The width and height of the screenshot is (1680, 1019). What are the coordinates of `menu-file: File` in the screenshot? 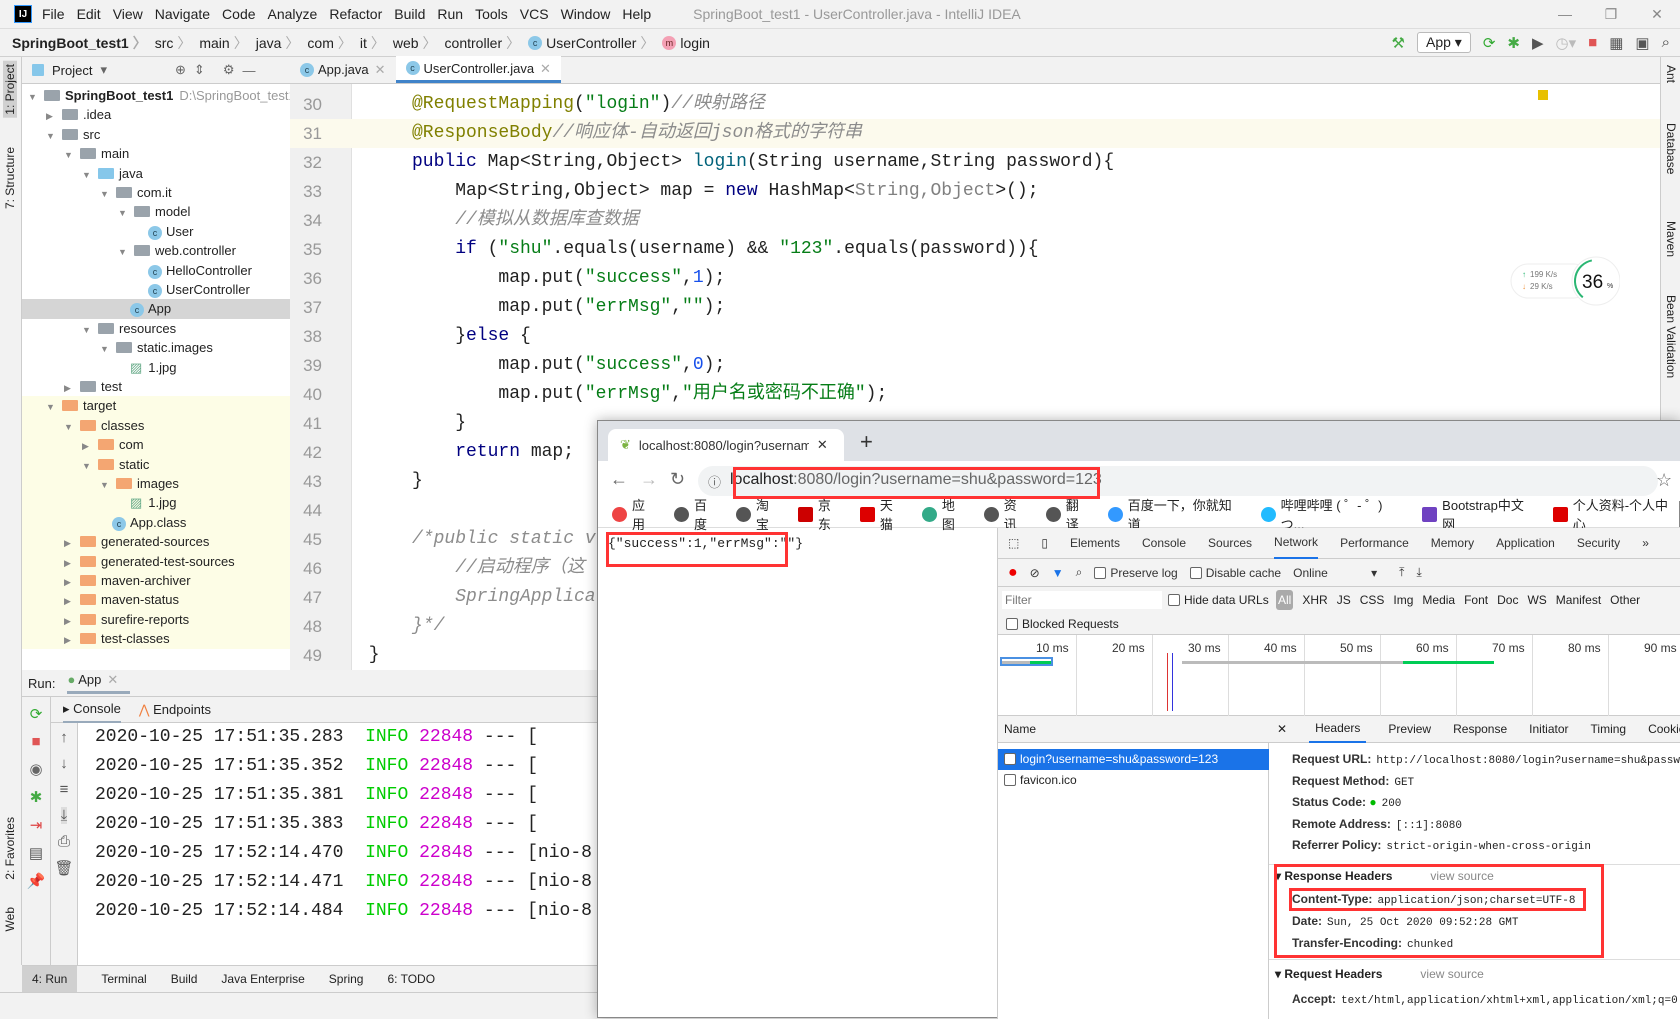 It's located at (53, 14).